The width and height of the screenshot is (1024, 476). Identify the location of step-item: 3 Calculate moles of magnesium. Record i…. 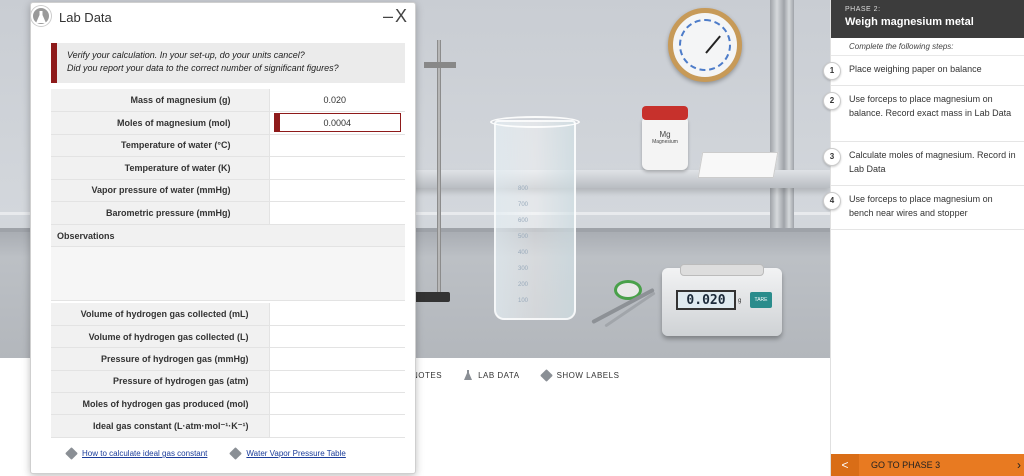
(923, 164).